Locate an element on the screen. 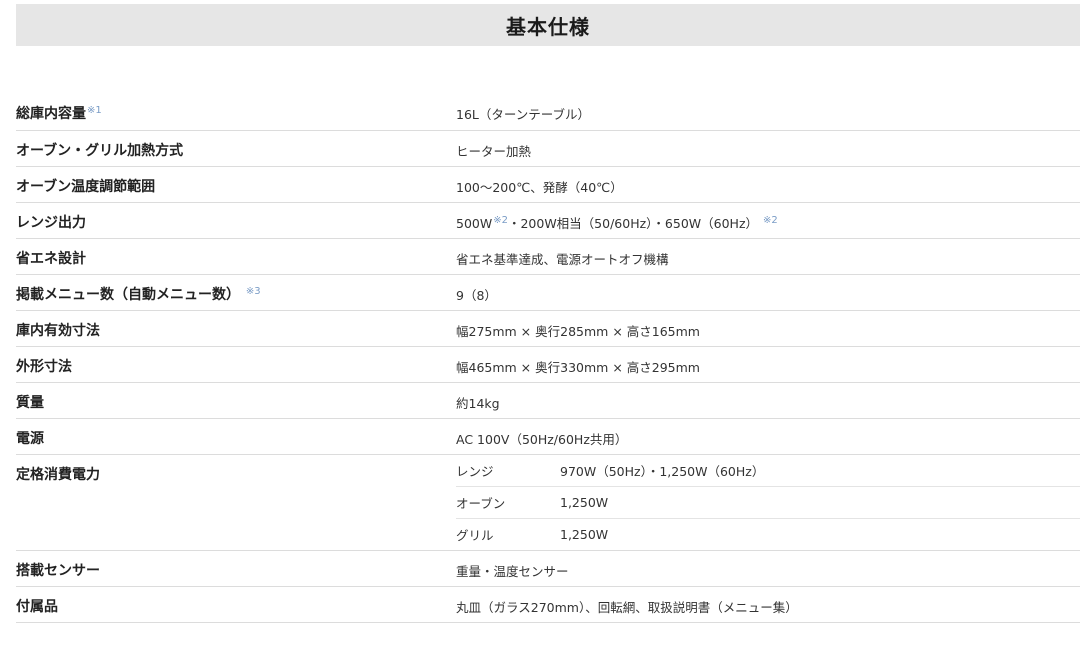 The image size is (1080, 669). subtable-row: グリル 1,250W is located at coordinates (768, 534).